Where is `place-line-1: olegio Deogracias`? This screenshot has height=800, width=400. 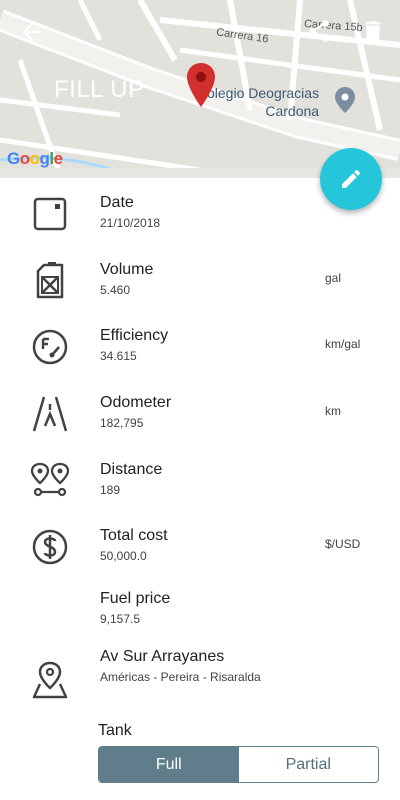 place-line-1: olegio Deogracias is located at coordinates (263, 93).